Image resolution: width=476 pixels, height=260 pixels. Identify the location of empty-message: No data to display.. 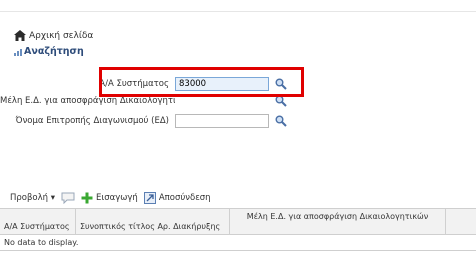
(238, 243).